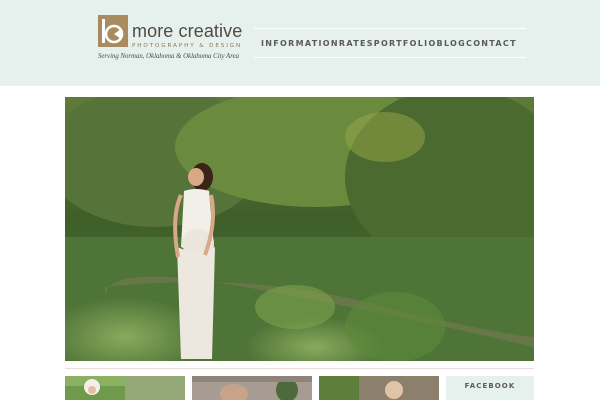 Image resolution: width=600 pixels, height=400 pixels. Describe the element at coordinates (187, 46) in the screenshot. I see `brand-subtitle: PHOTOGRAPHY & DESIGN` at that location.